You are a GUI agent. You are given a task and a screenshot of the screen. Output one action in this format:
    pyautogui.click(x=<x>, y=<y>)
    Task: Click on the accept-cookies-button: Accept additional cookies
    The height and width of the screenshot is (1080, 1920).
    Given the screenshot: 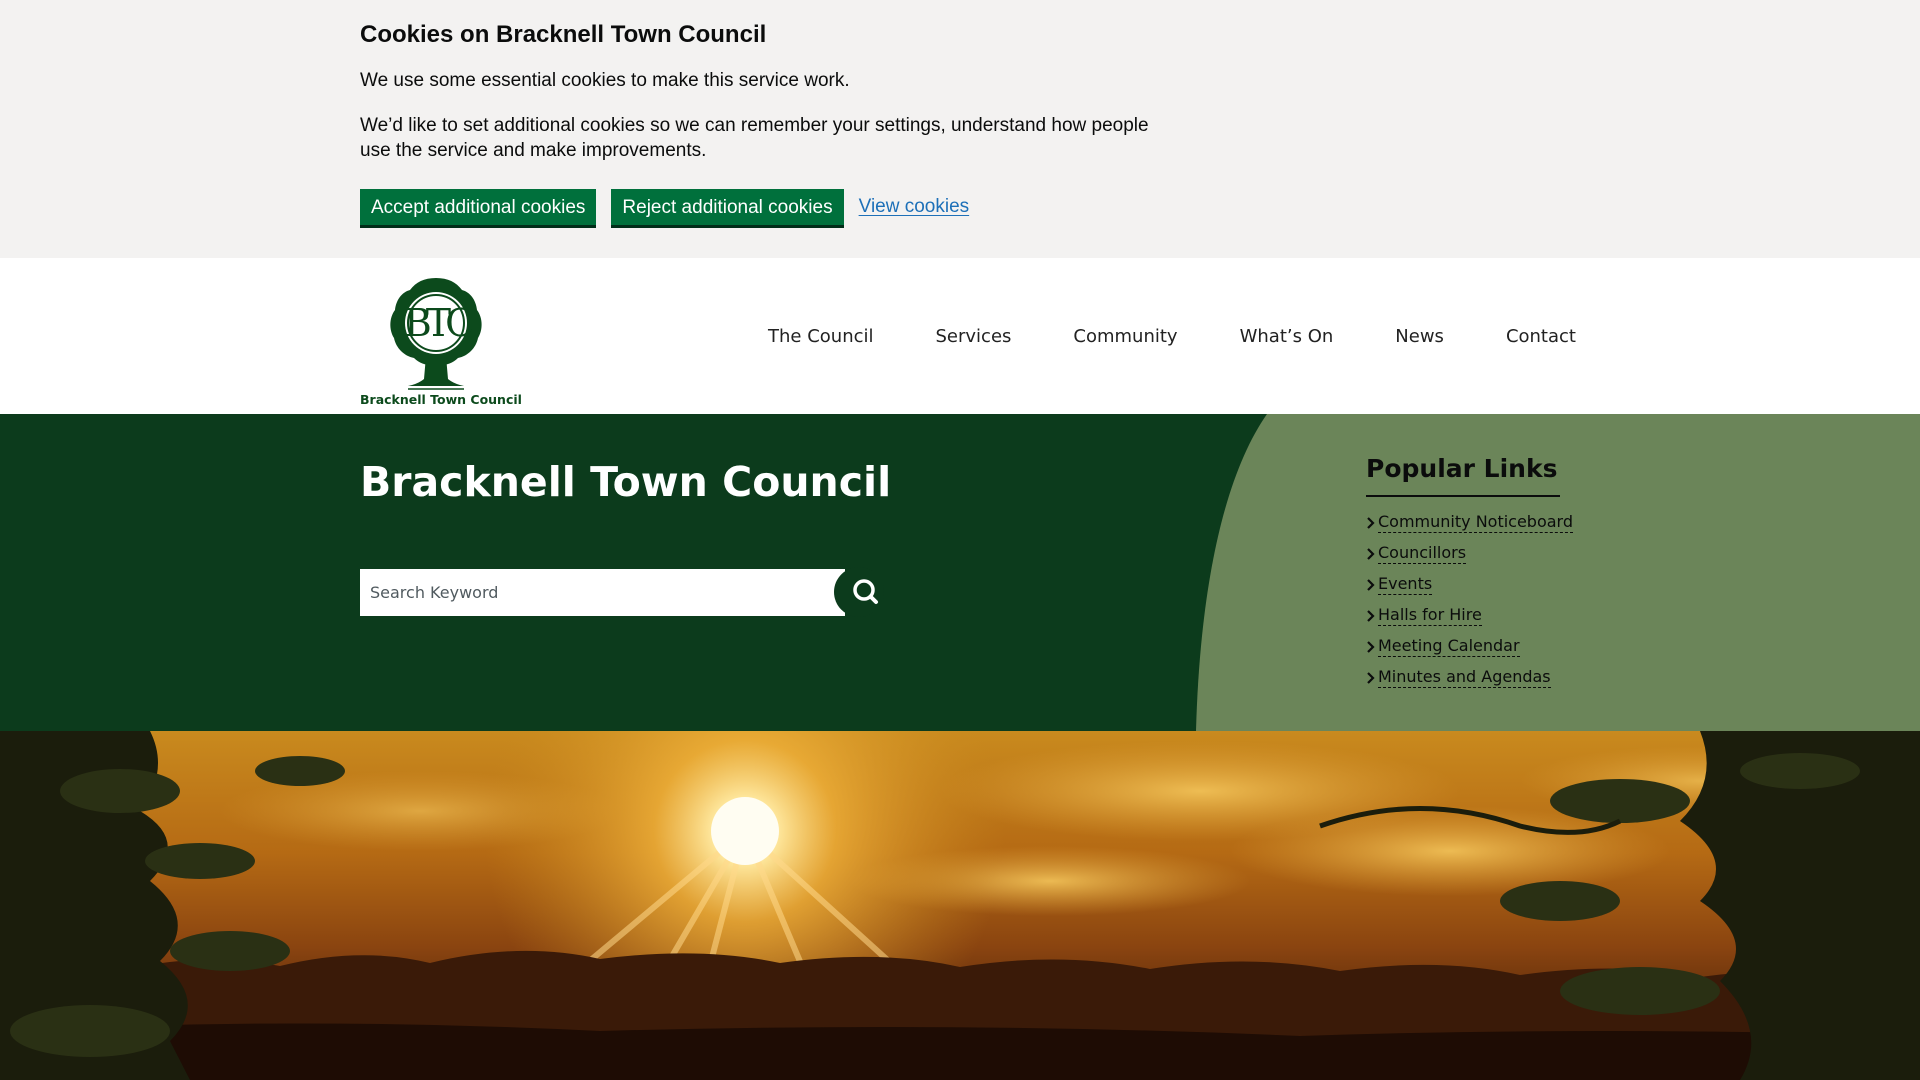 What is the action you would take?
    pyautogui.click(x=478, y=207)
    